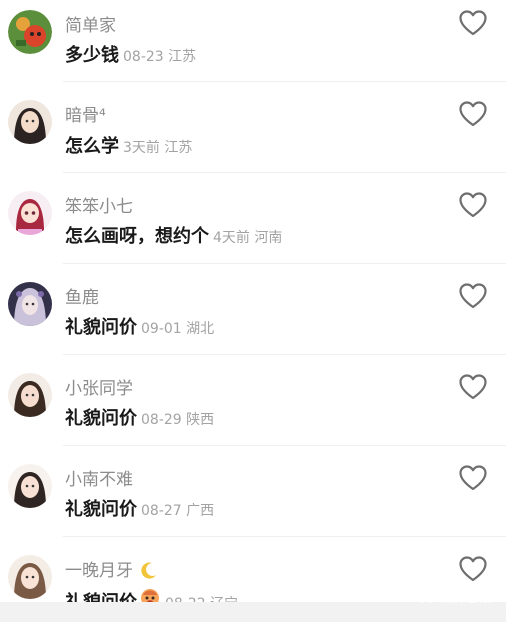  I want to click on comment-text: 多少钱, so click(92, 55).